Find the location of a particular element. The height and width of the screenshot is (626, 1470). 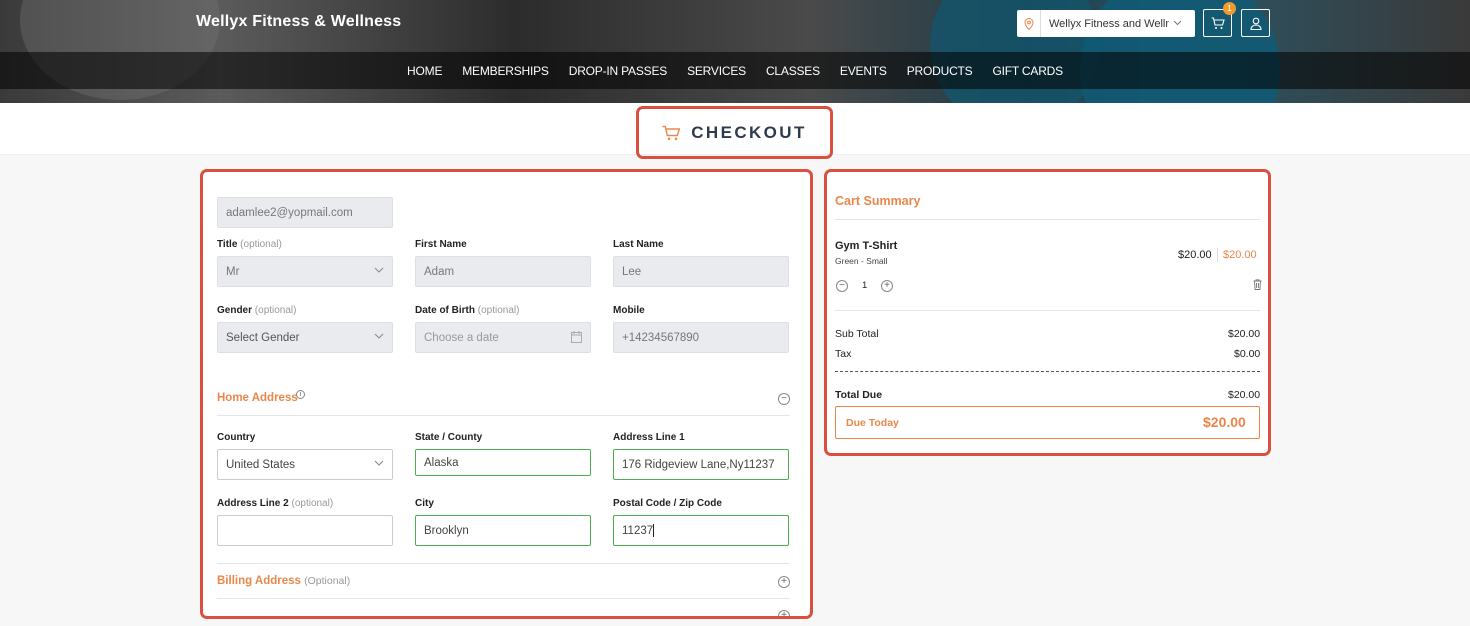

item-name: Gym T-Shirt is located at coordinates (866, 246).